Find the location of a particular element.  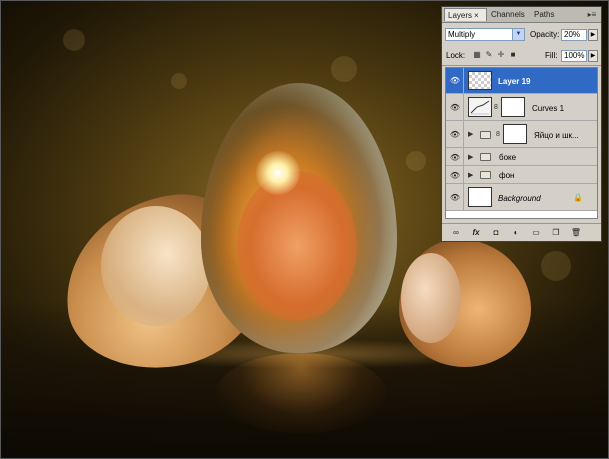

layer-name: Curves 1 is located at coordinates (548, 108).